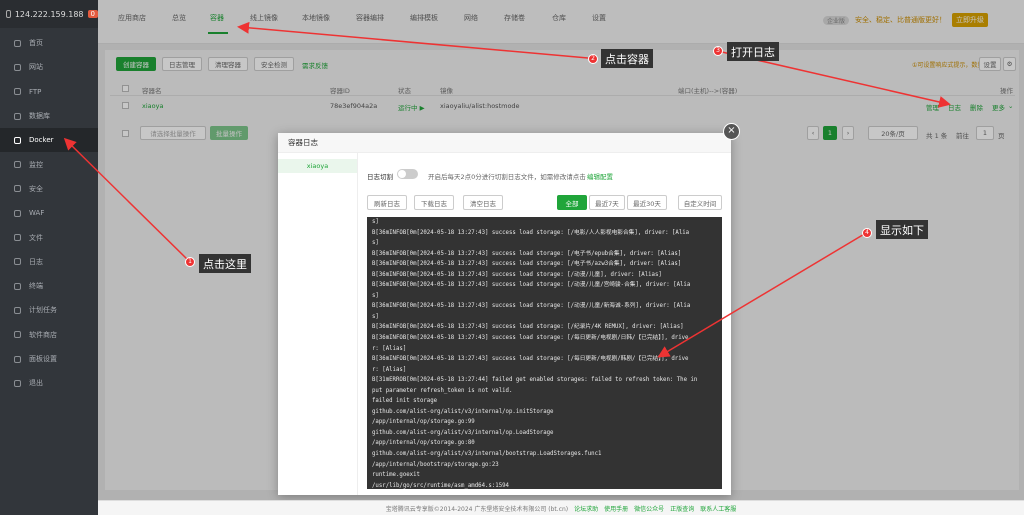  What do you see at coordinates (43, 310) in the screenshot?
I see `sidebar-item-label: 计划任务` at bounding box center [43, 310].